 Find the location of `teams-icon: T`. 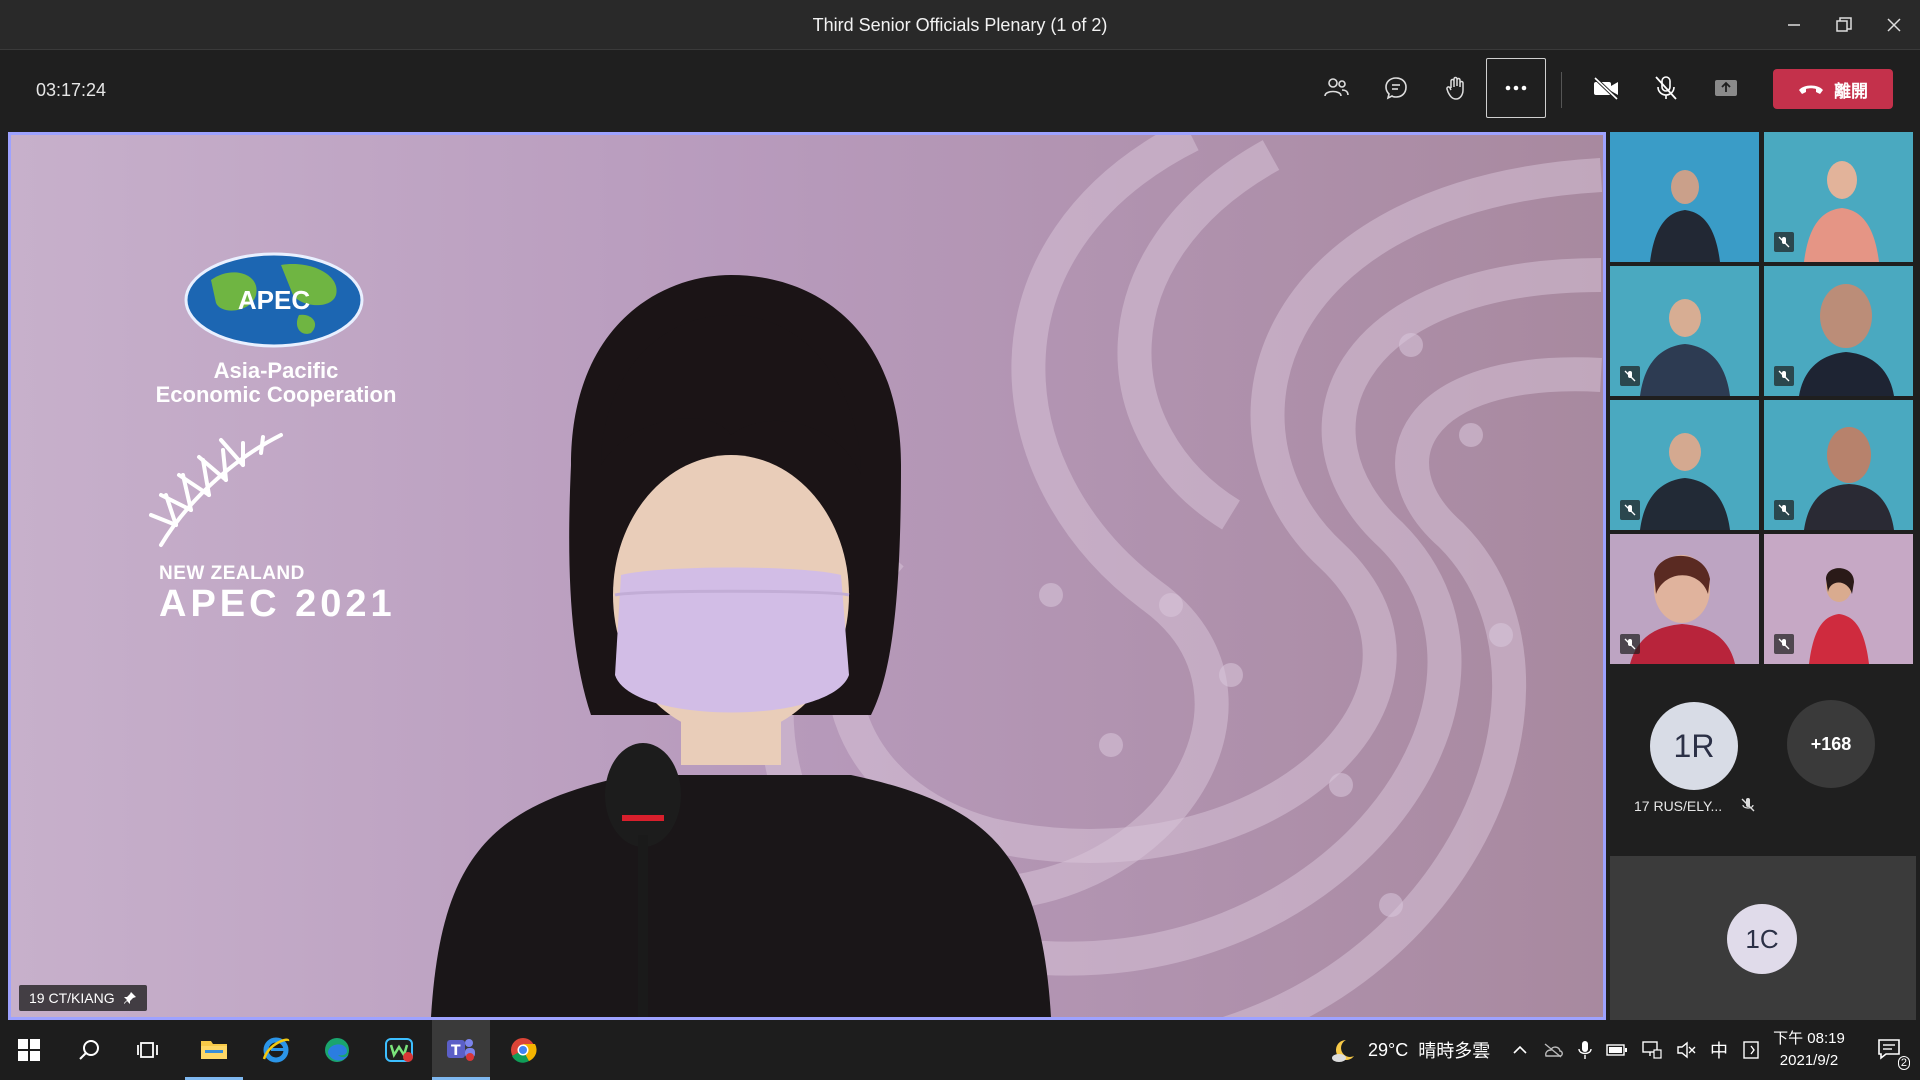

teams-icon: T is located at coordinates (461, 1049).